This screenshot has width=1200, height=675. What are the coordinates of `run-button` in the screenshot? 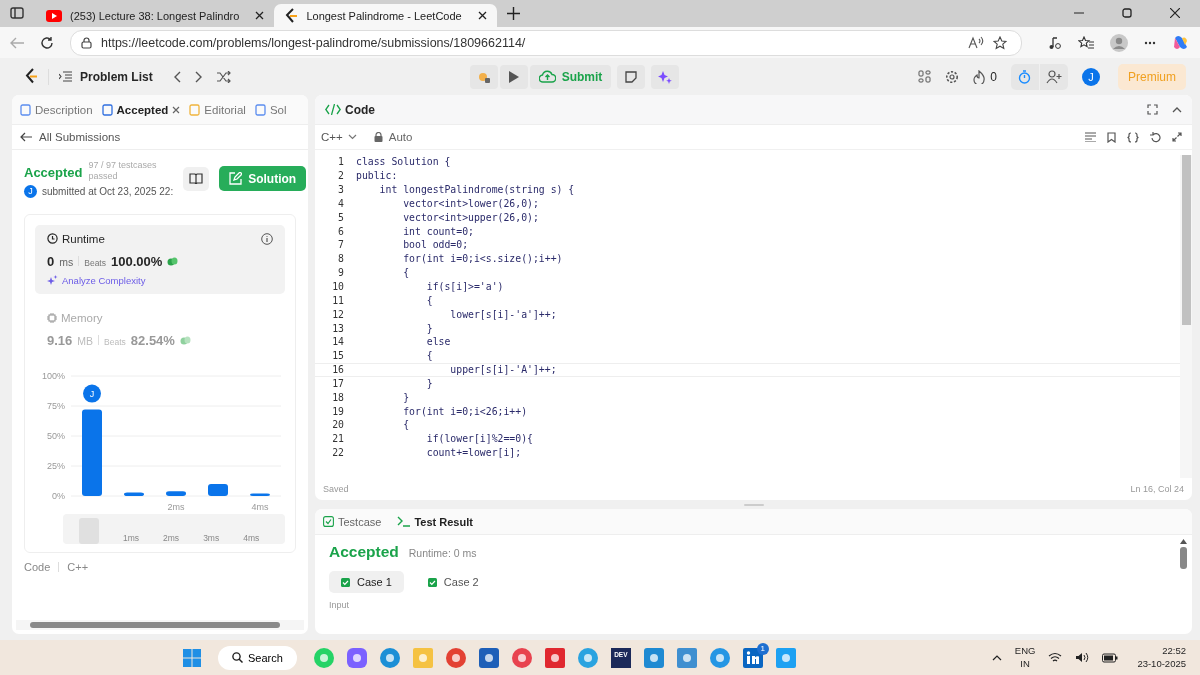 It's located at (513, 76).